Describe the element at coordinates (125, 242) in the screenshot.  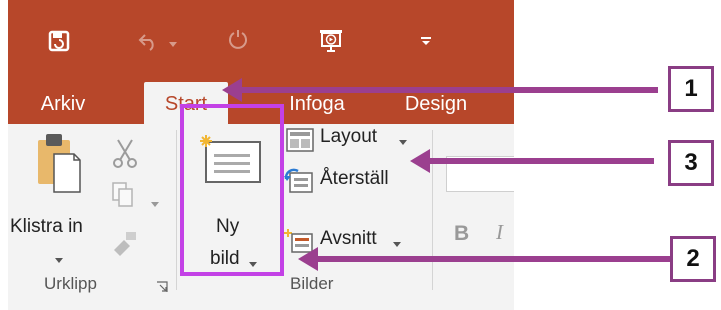
I see `format-painter-icon` at that location.